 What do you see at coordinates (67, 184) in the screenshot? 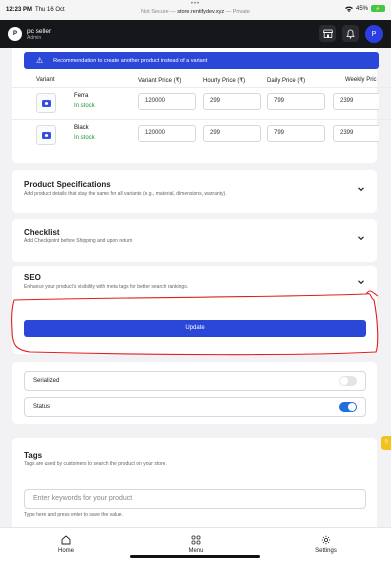
I see `section-title: Product Specifications` at bounding box center [67, 184].